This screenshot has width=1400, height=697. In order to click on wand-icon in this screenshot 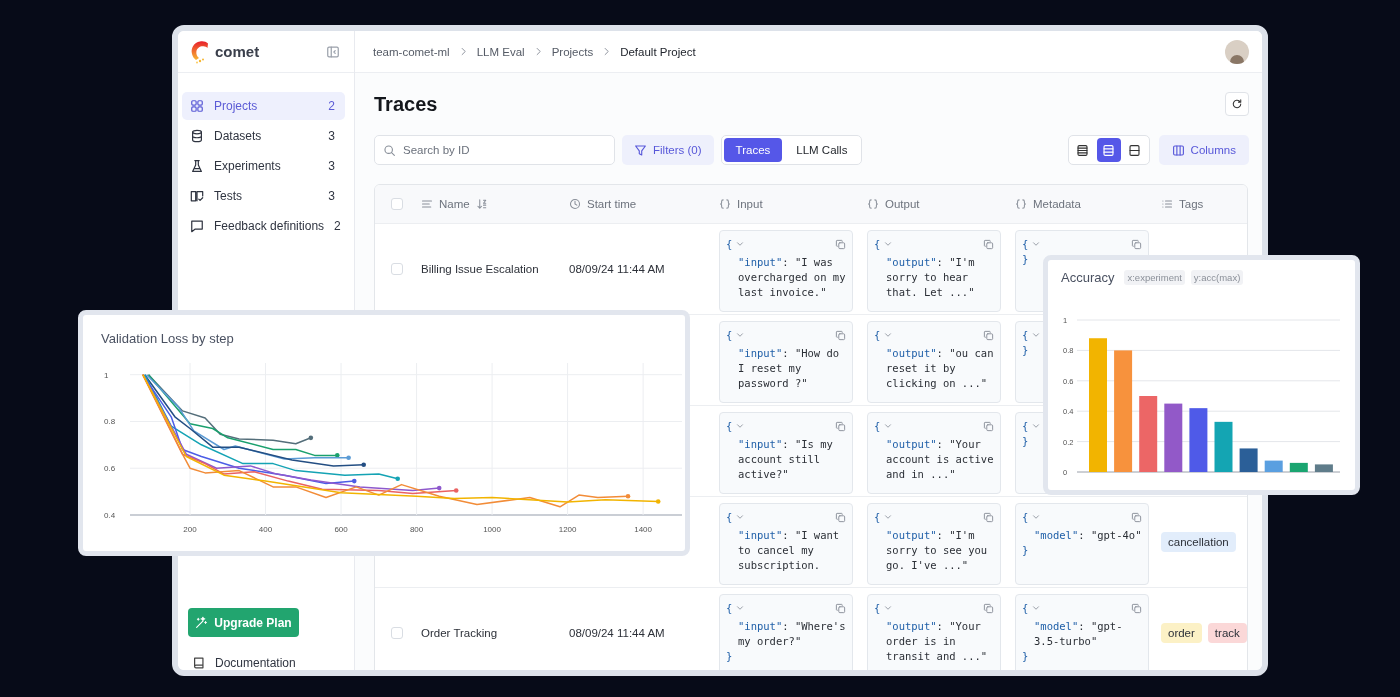, I will do `click(202, 622)`.